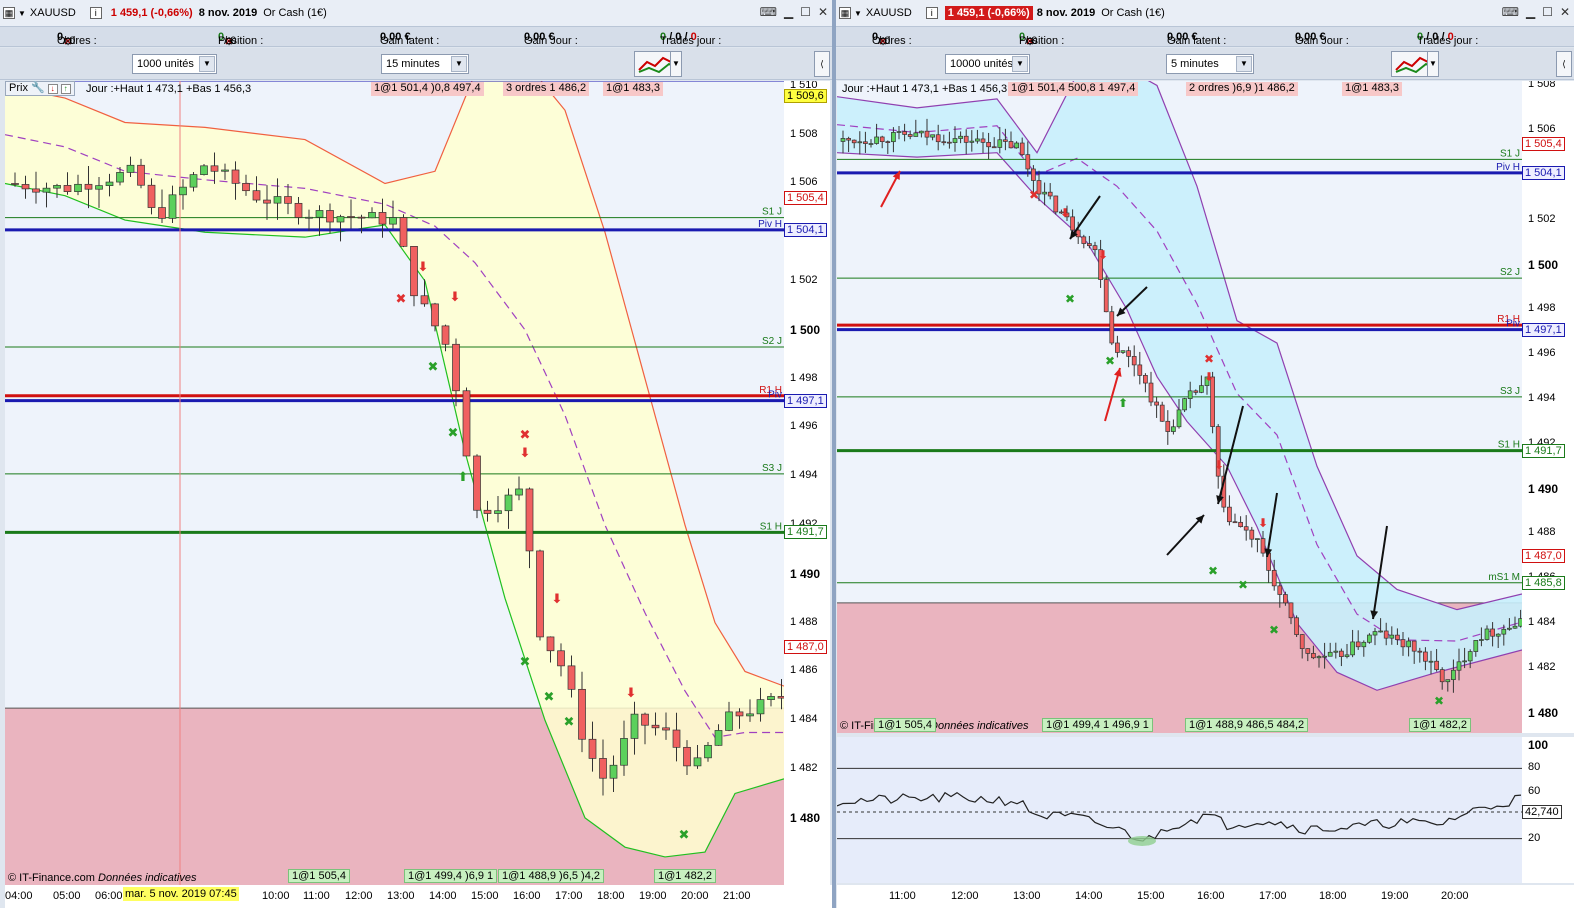  Describe the element at coordinates (413, 64) in the screenshot. I see `timeframe-value: 15 minutes` at that location.